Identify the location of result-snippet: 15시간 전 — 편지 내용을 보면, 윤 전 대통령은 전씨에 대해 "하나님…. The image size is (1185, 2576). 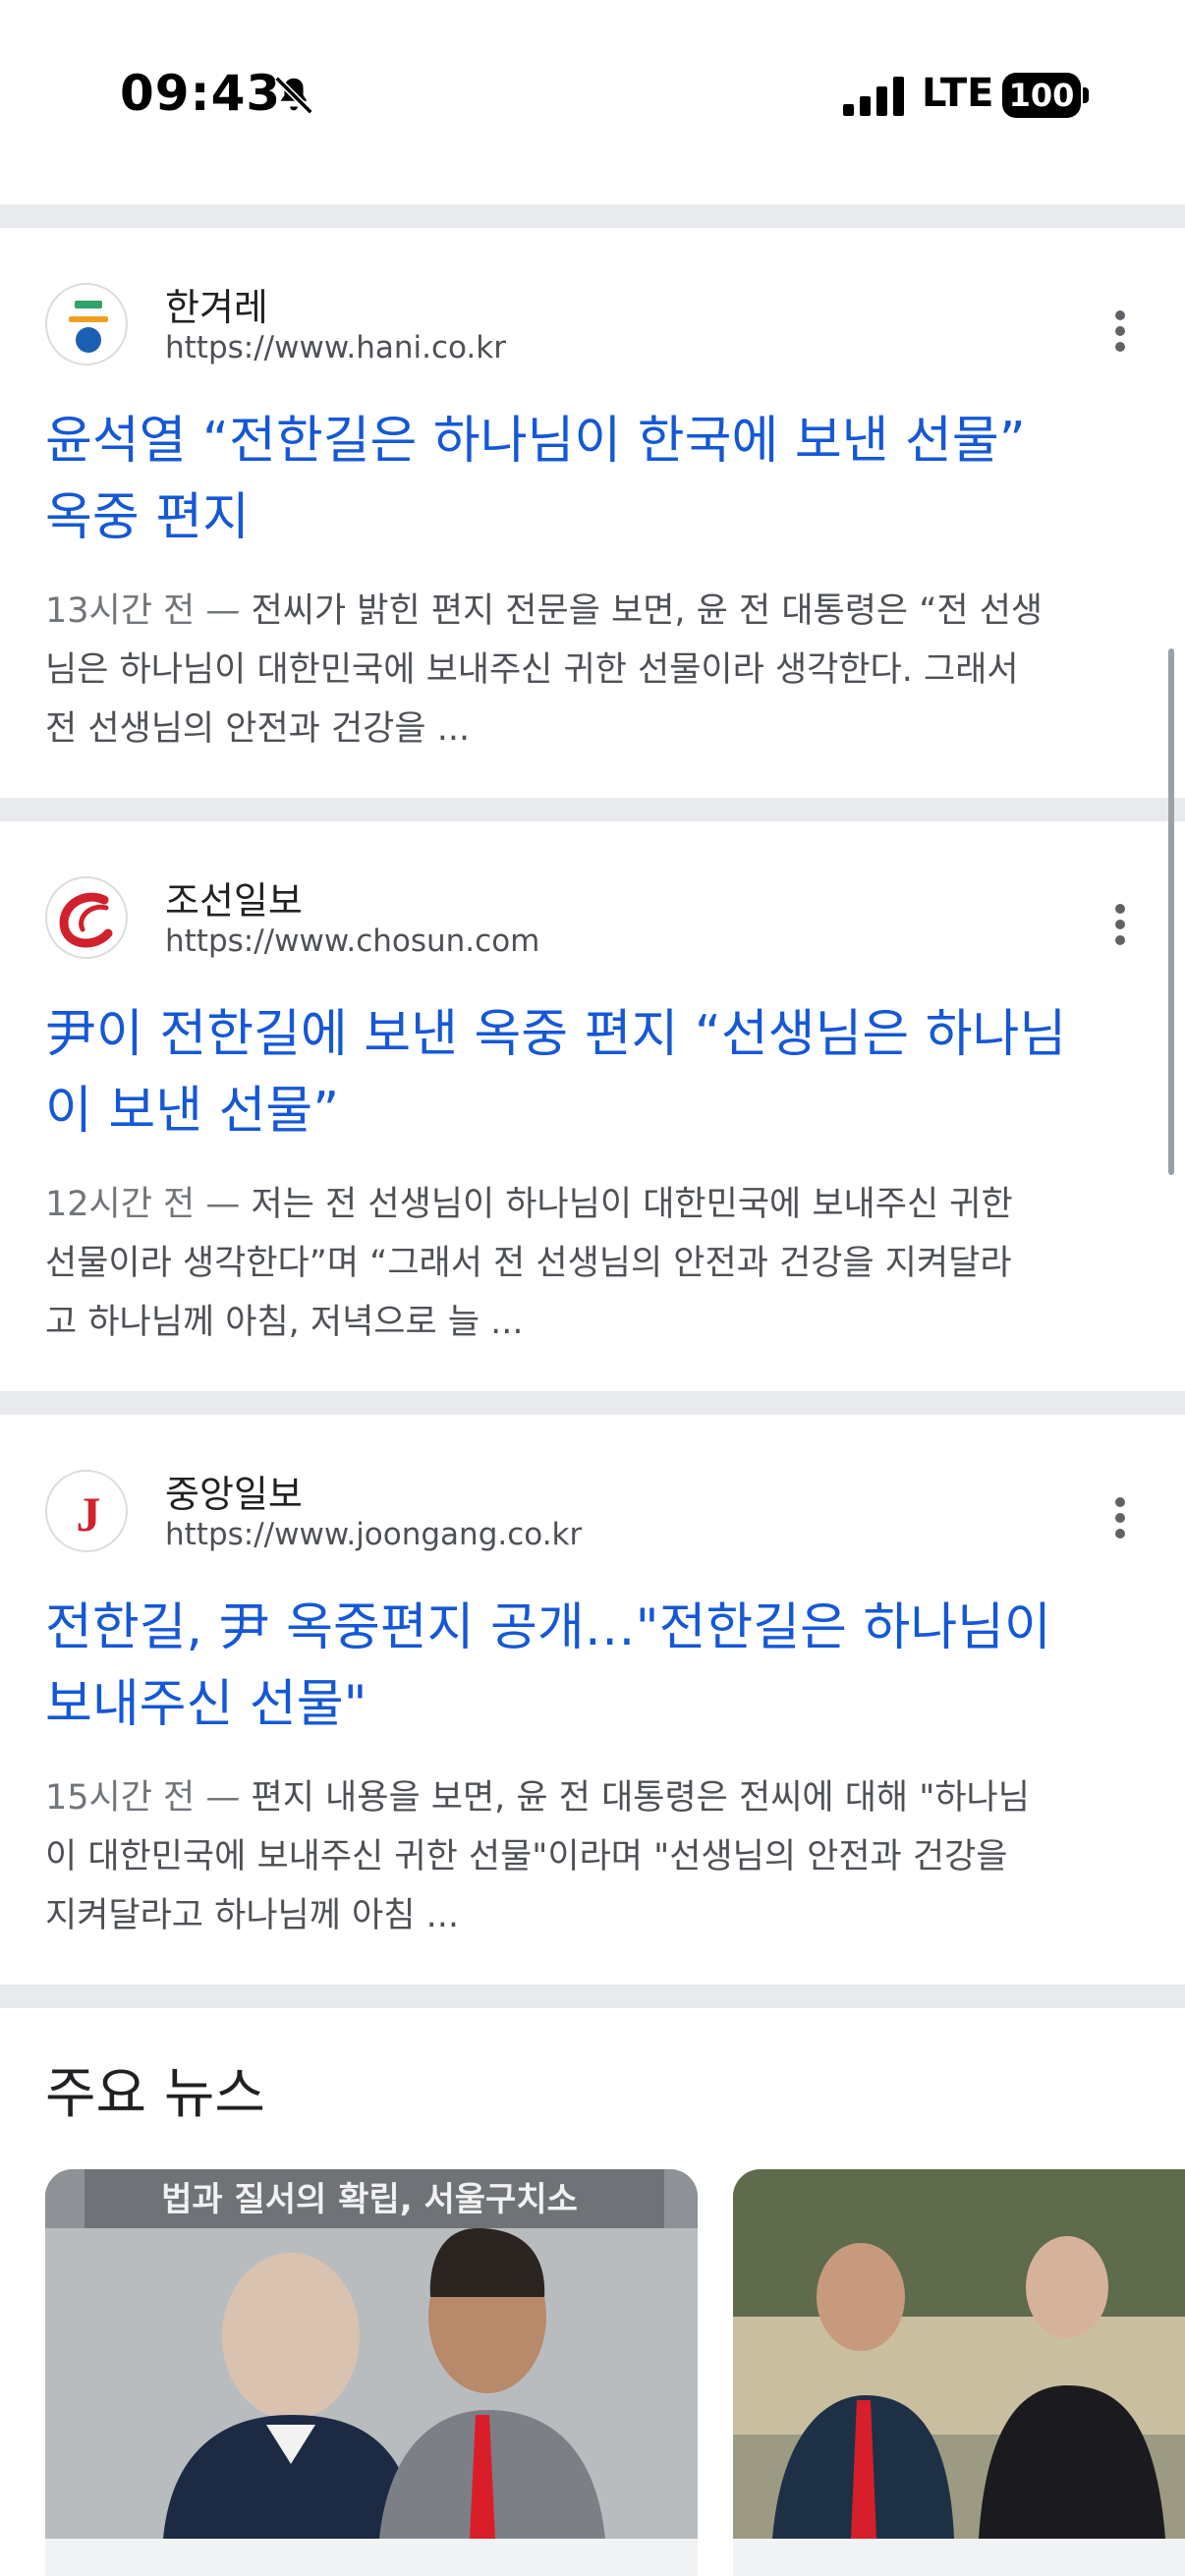
(538, 1856).